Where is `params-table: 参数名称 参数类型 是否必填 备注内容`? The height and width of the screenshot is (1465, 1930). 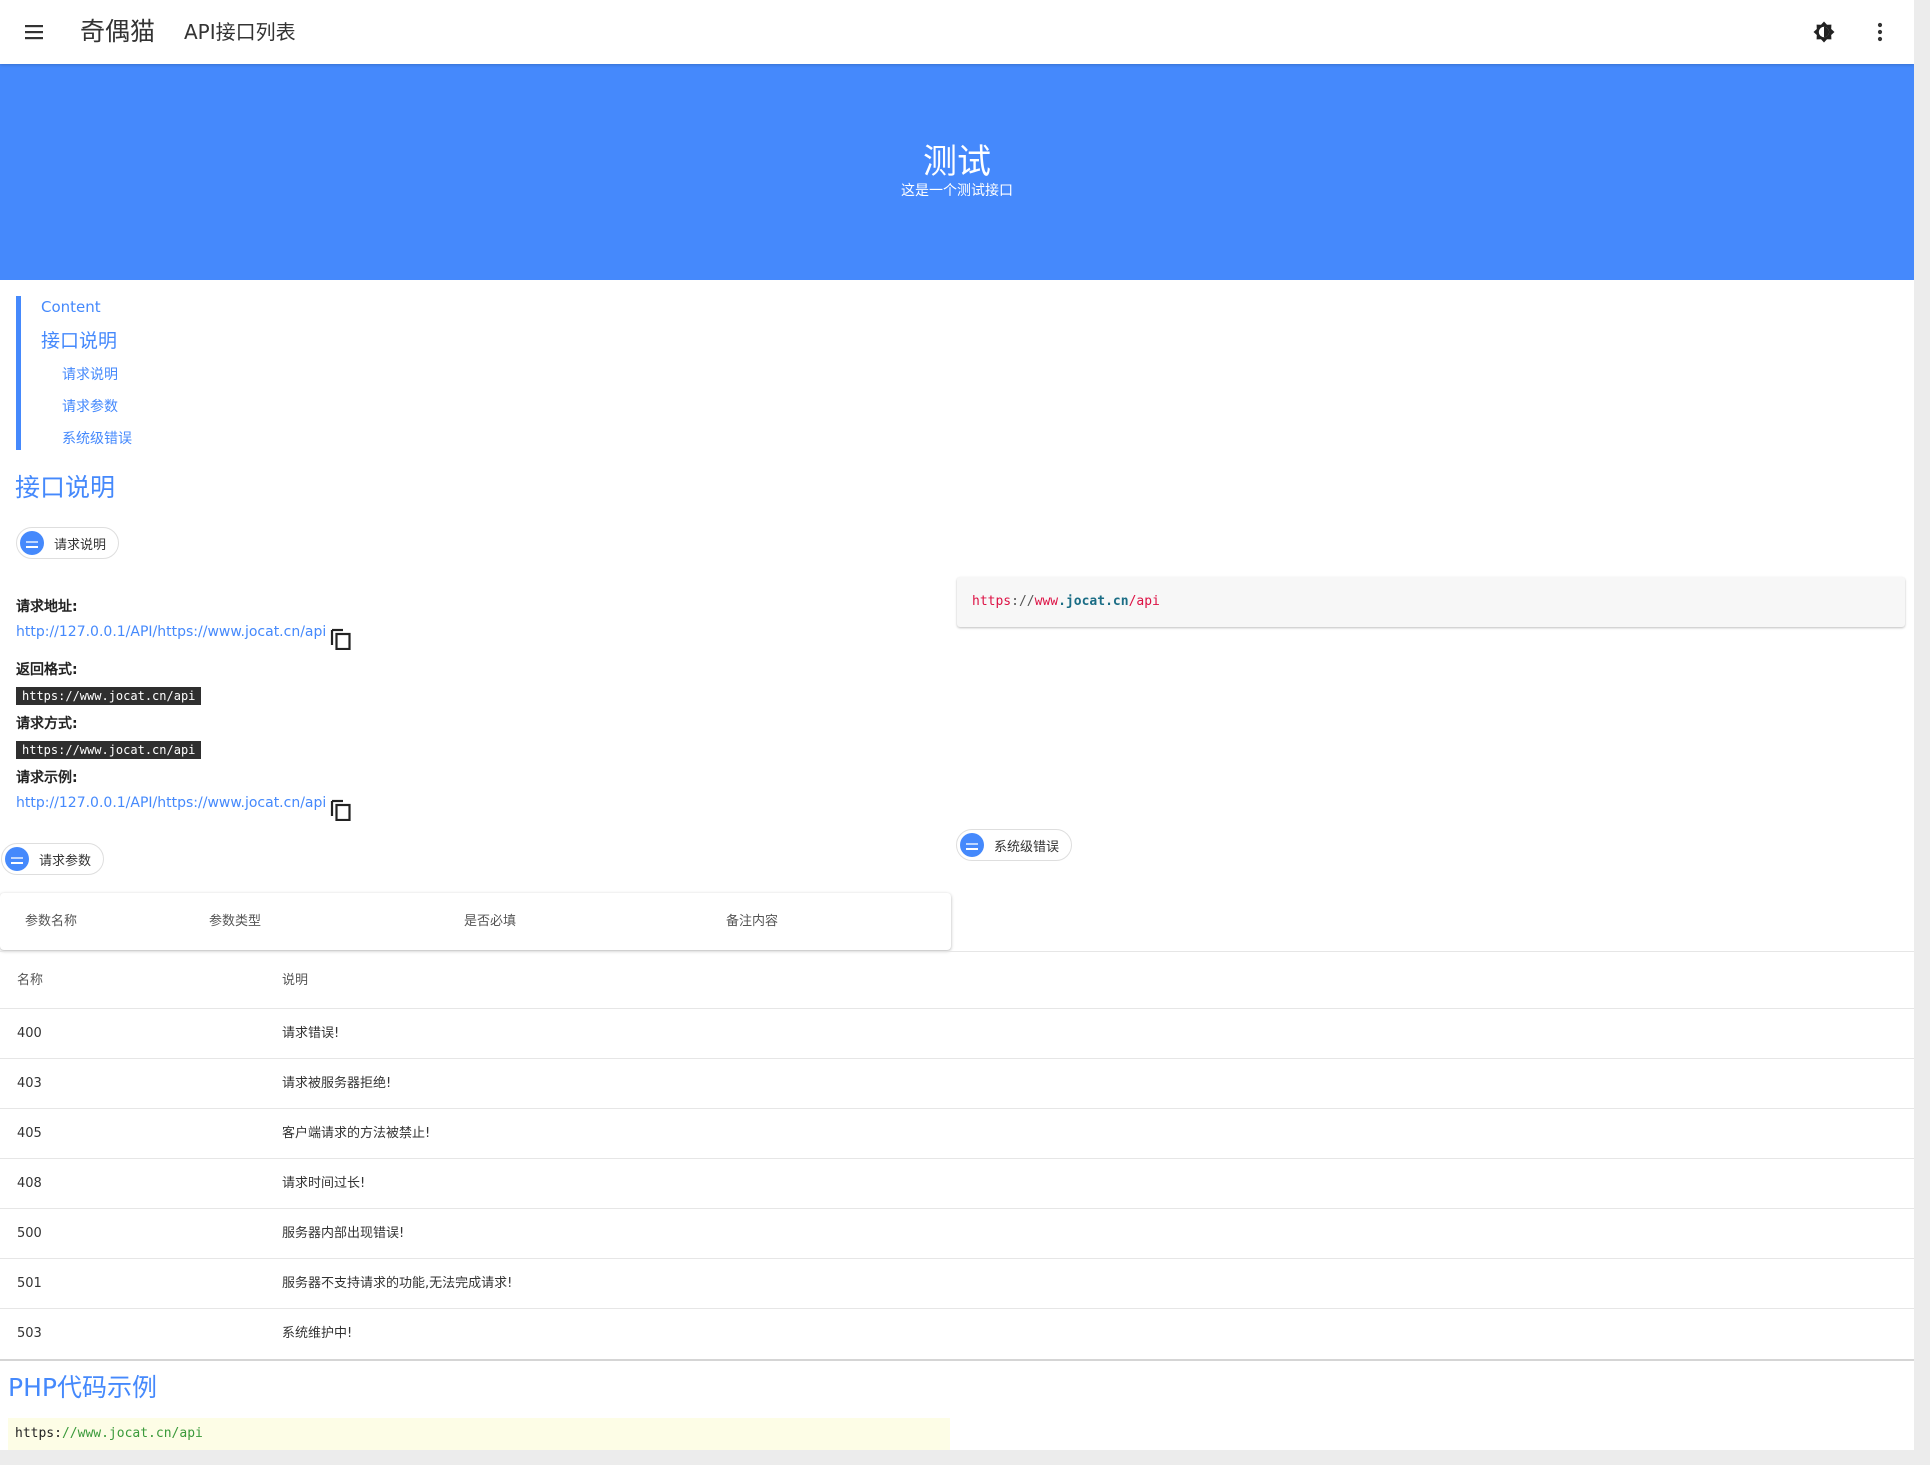
params-table: 参数名称 参数类型 是否必填 备注内容 is located at coordinates (475, 921).